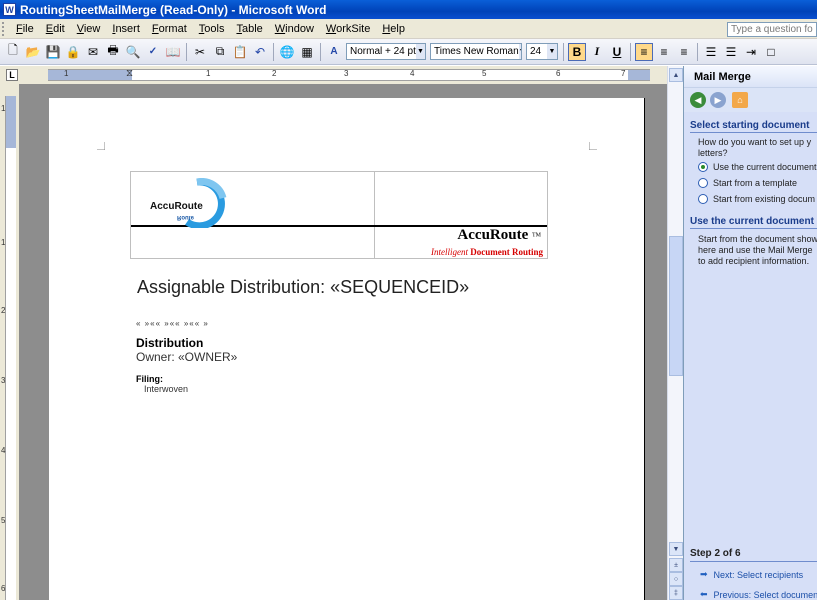 Image resolution: width=817 pixels, height=600 pixels. Describe the element at coordinates (240, 52) in the screenshot. I see `paste-icon: 📋` at that location.